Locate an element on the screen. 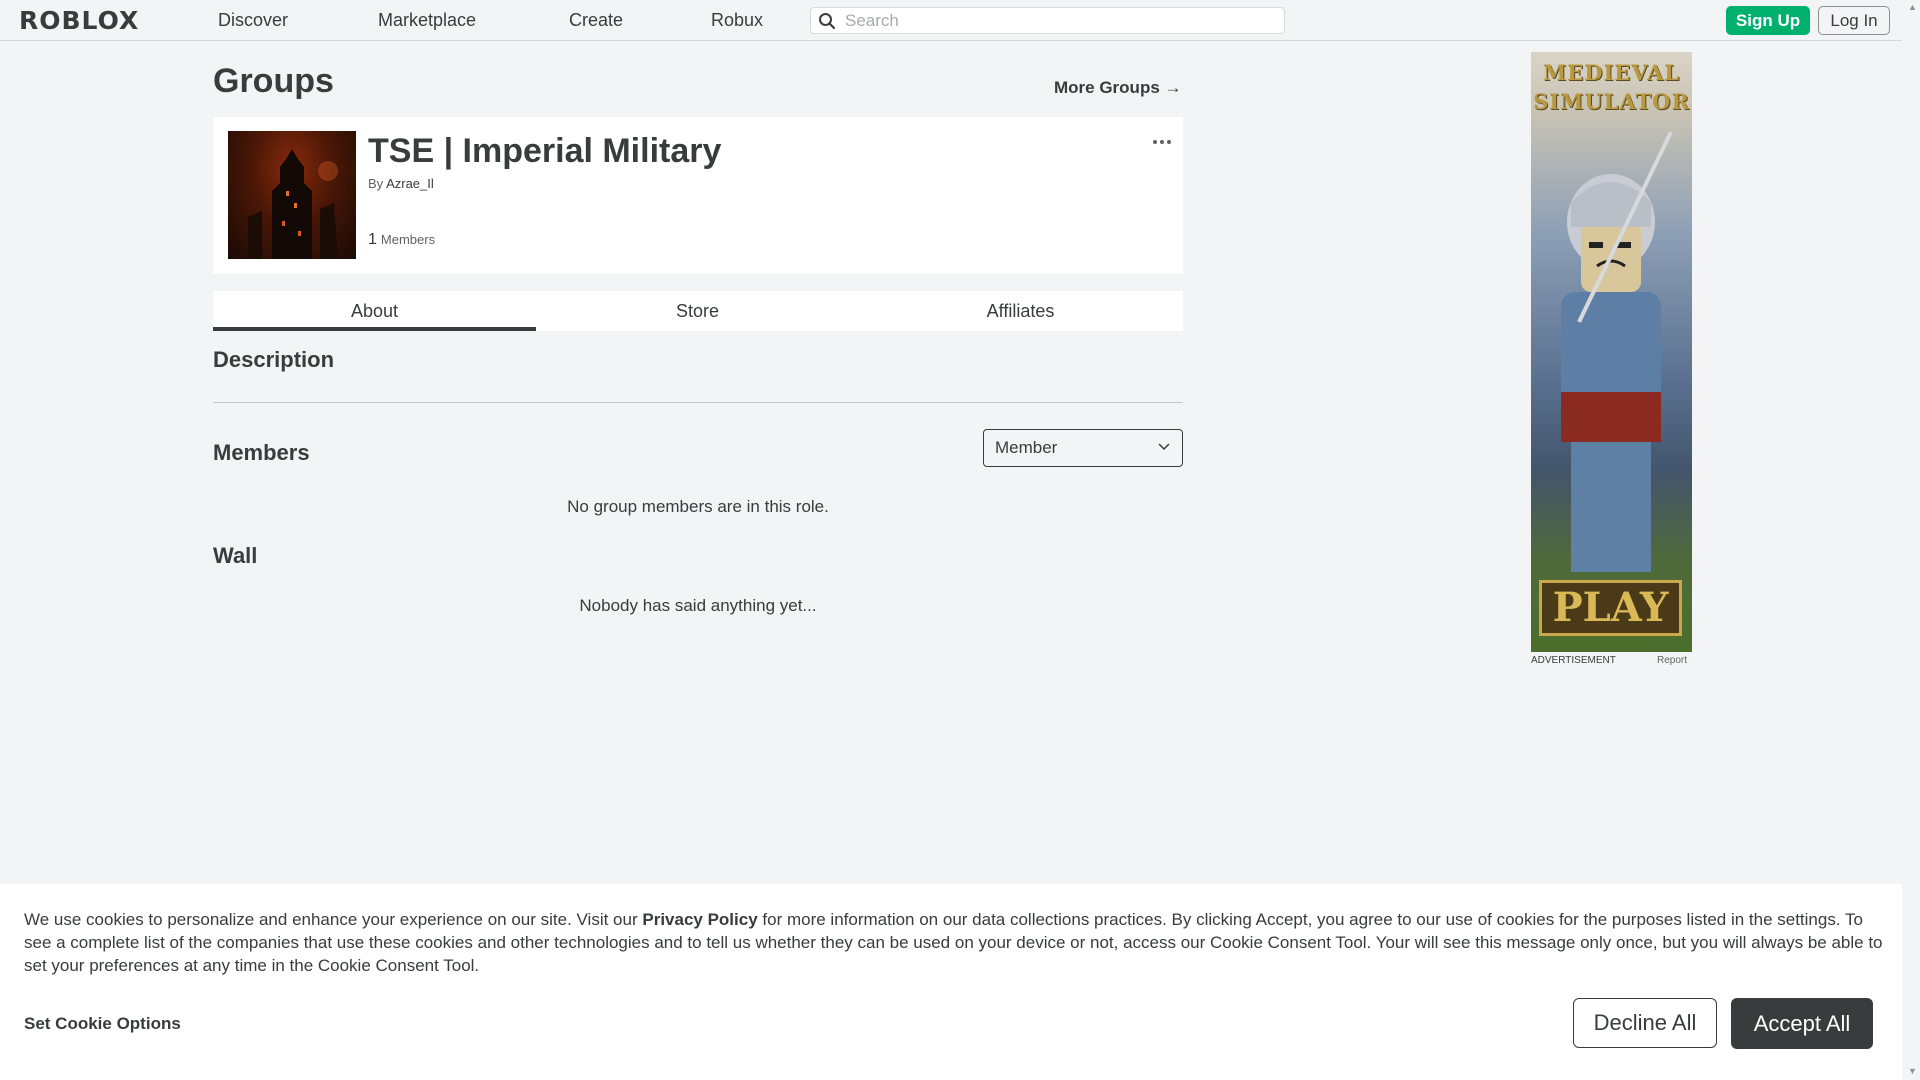 The image size is (1920, 1080). search-input is located at coordinates (1060, 21).